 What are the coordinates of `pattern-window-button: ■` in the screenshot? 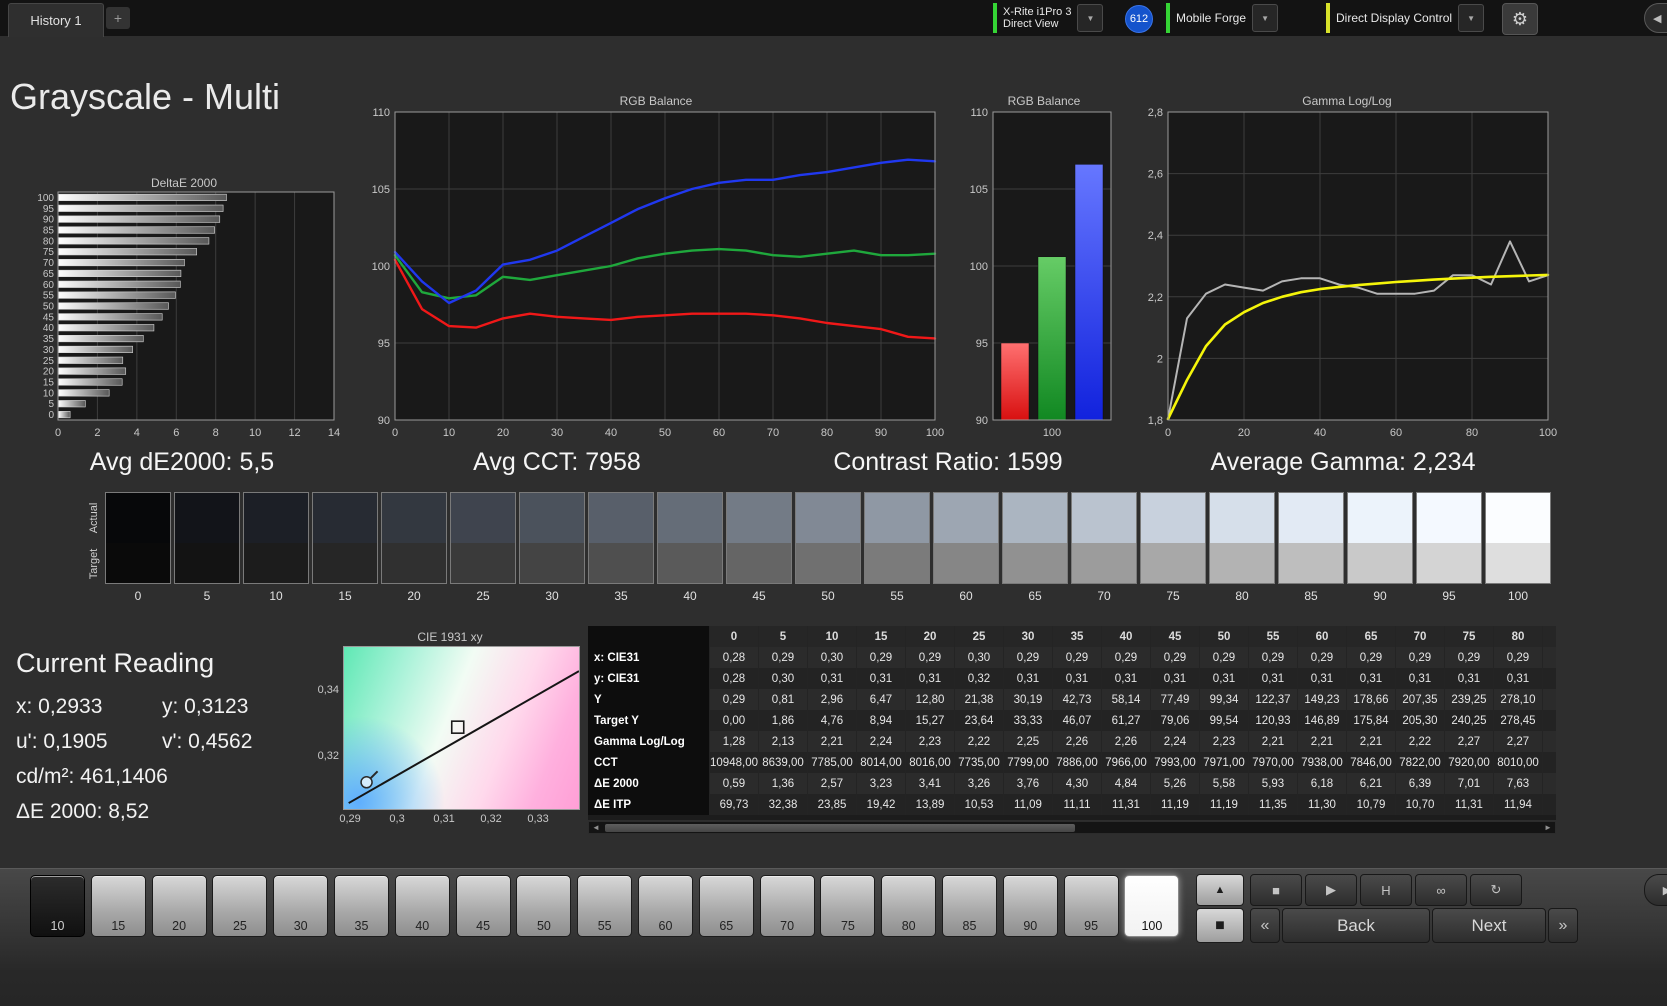 It's located at (1220, 925).